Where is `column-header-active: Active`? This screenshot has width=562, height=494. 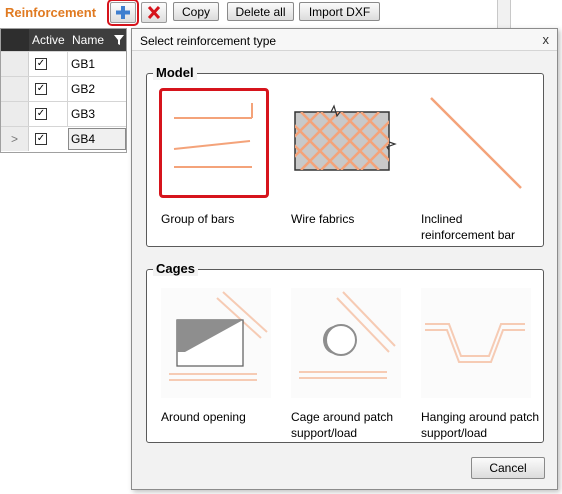 column-header-active: Active is located at coordinates (48, 40).